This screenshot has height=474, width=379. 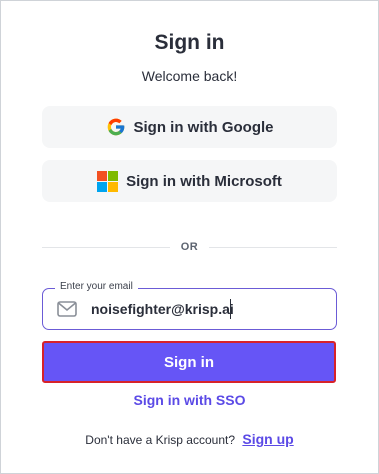 I want to click on divider-line-right, so click(x=273, y=247).